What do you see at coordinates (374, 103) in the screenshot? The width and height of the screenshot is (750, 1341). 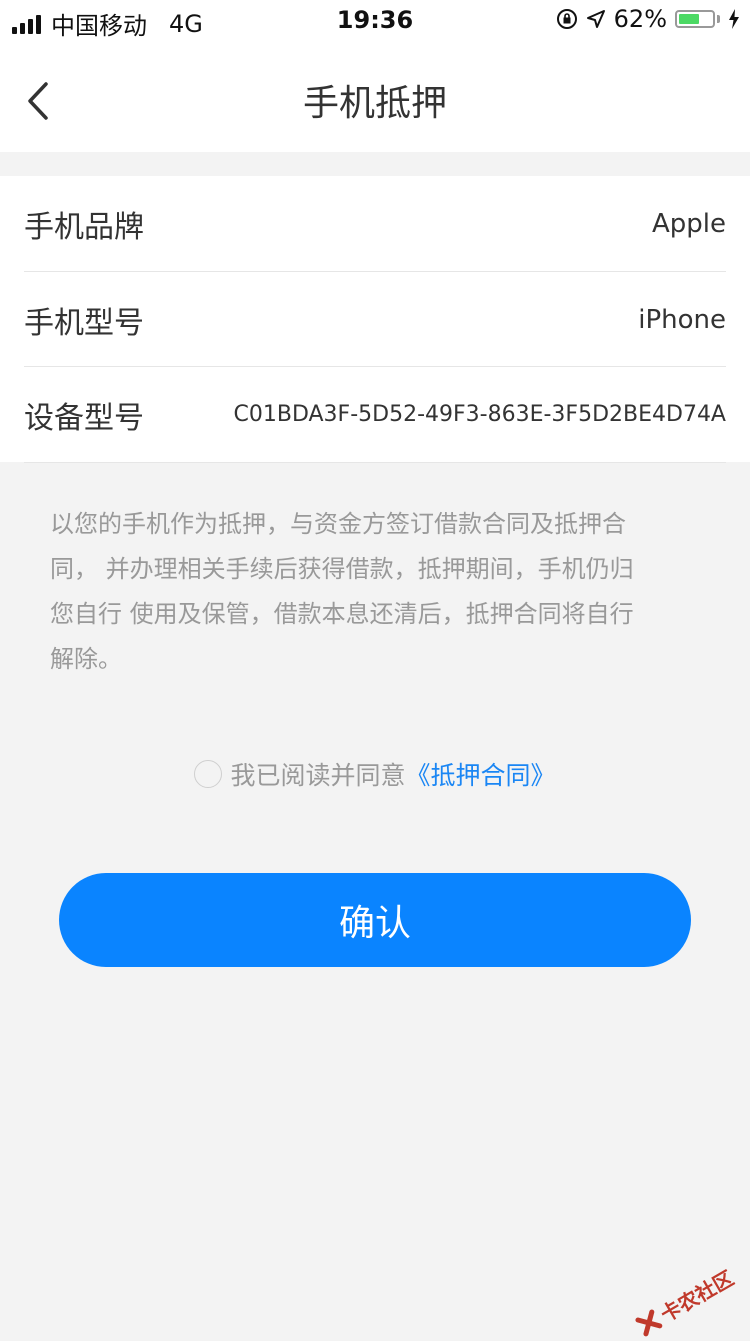 I see `page-title: 手机抵押` at bounding box center [374, 103].